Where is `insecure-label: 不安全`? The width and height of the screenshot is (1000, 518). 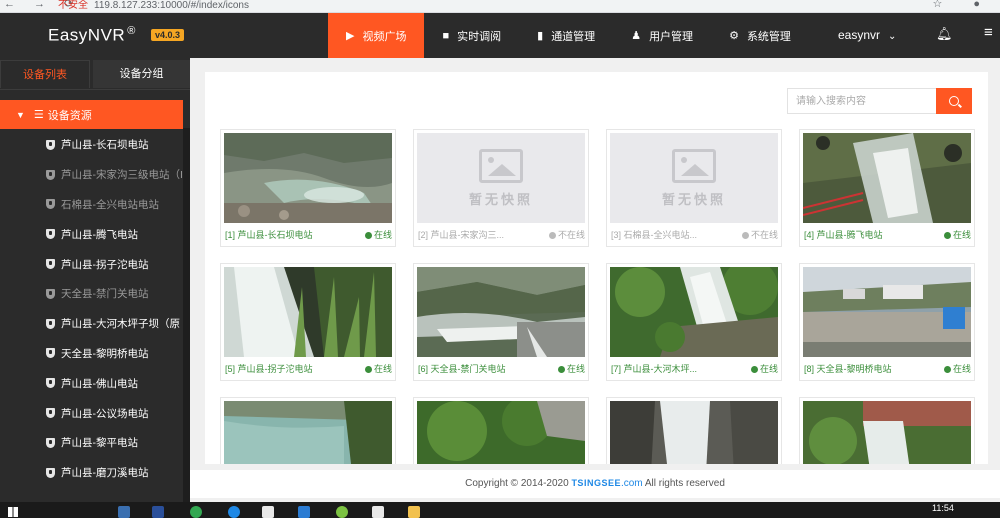 insecure-label: 不安全 is located at coordinates (73, 5).